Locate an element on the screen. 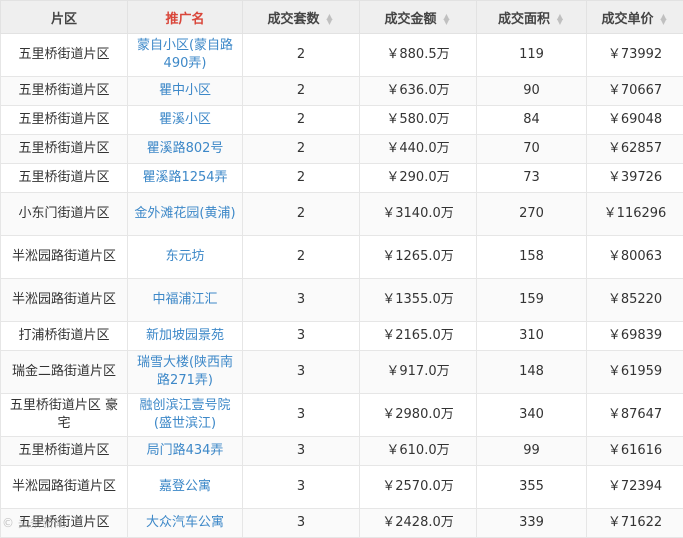 This screenshot has width=683, height=538. header-unit-price: 成交单价 ▲▼ is located at coordinates (635, 17).